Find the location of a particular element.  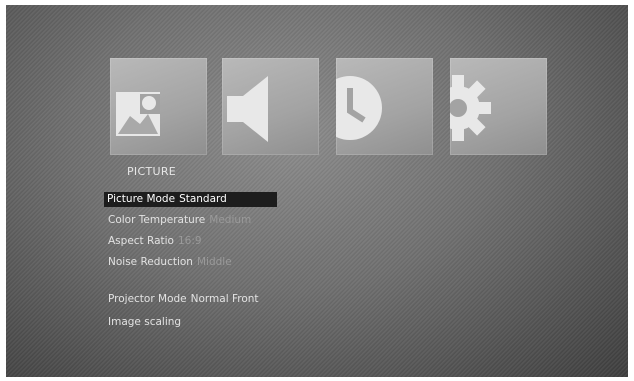

menu-item-label: Picture Mode is located at coordinates (141, 199).